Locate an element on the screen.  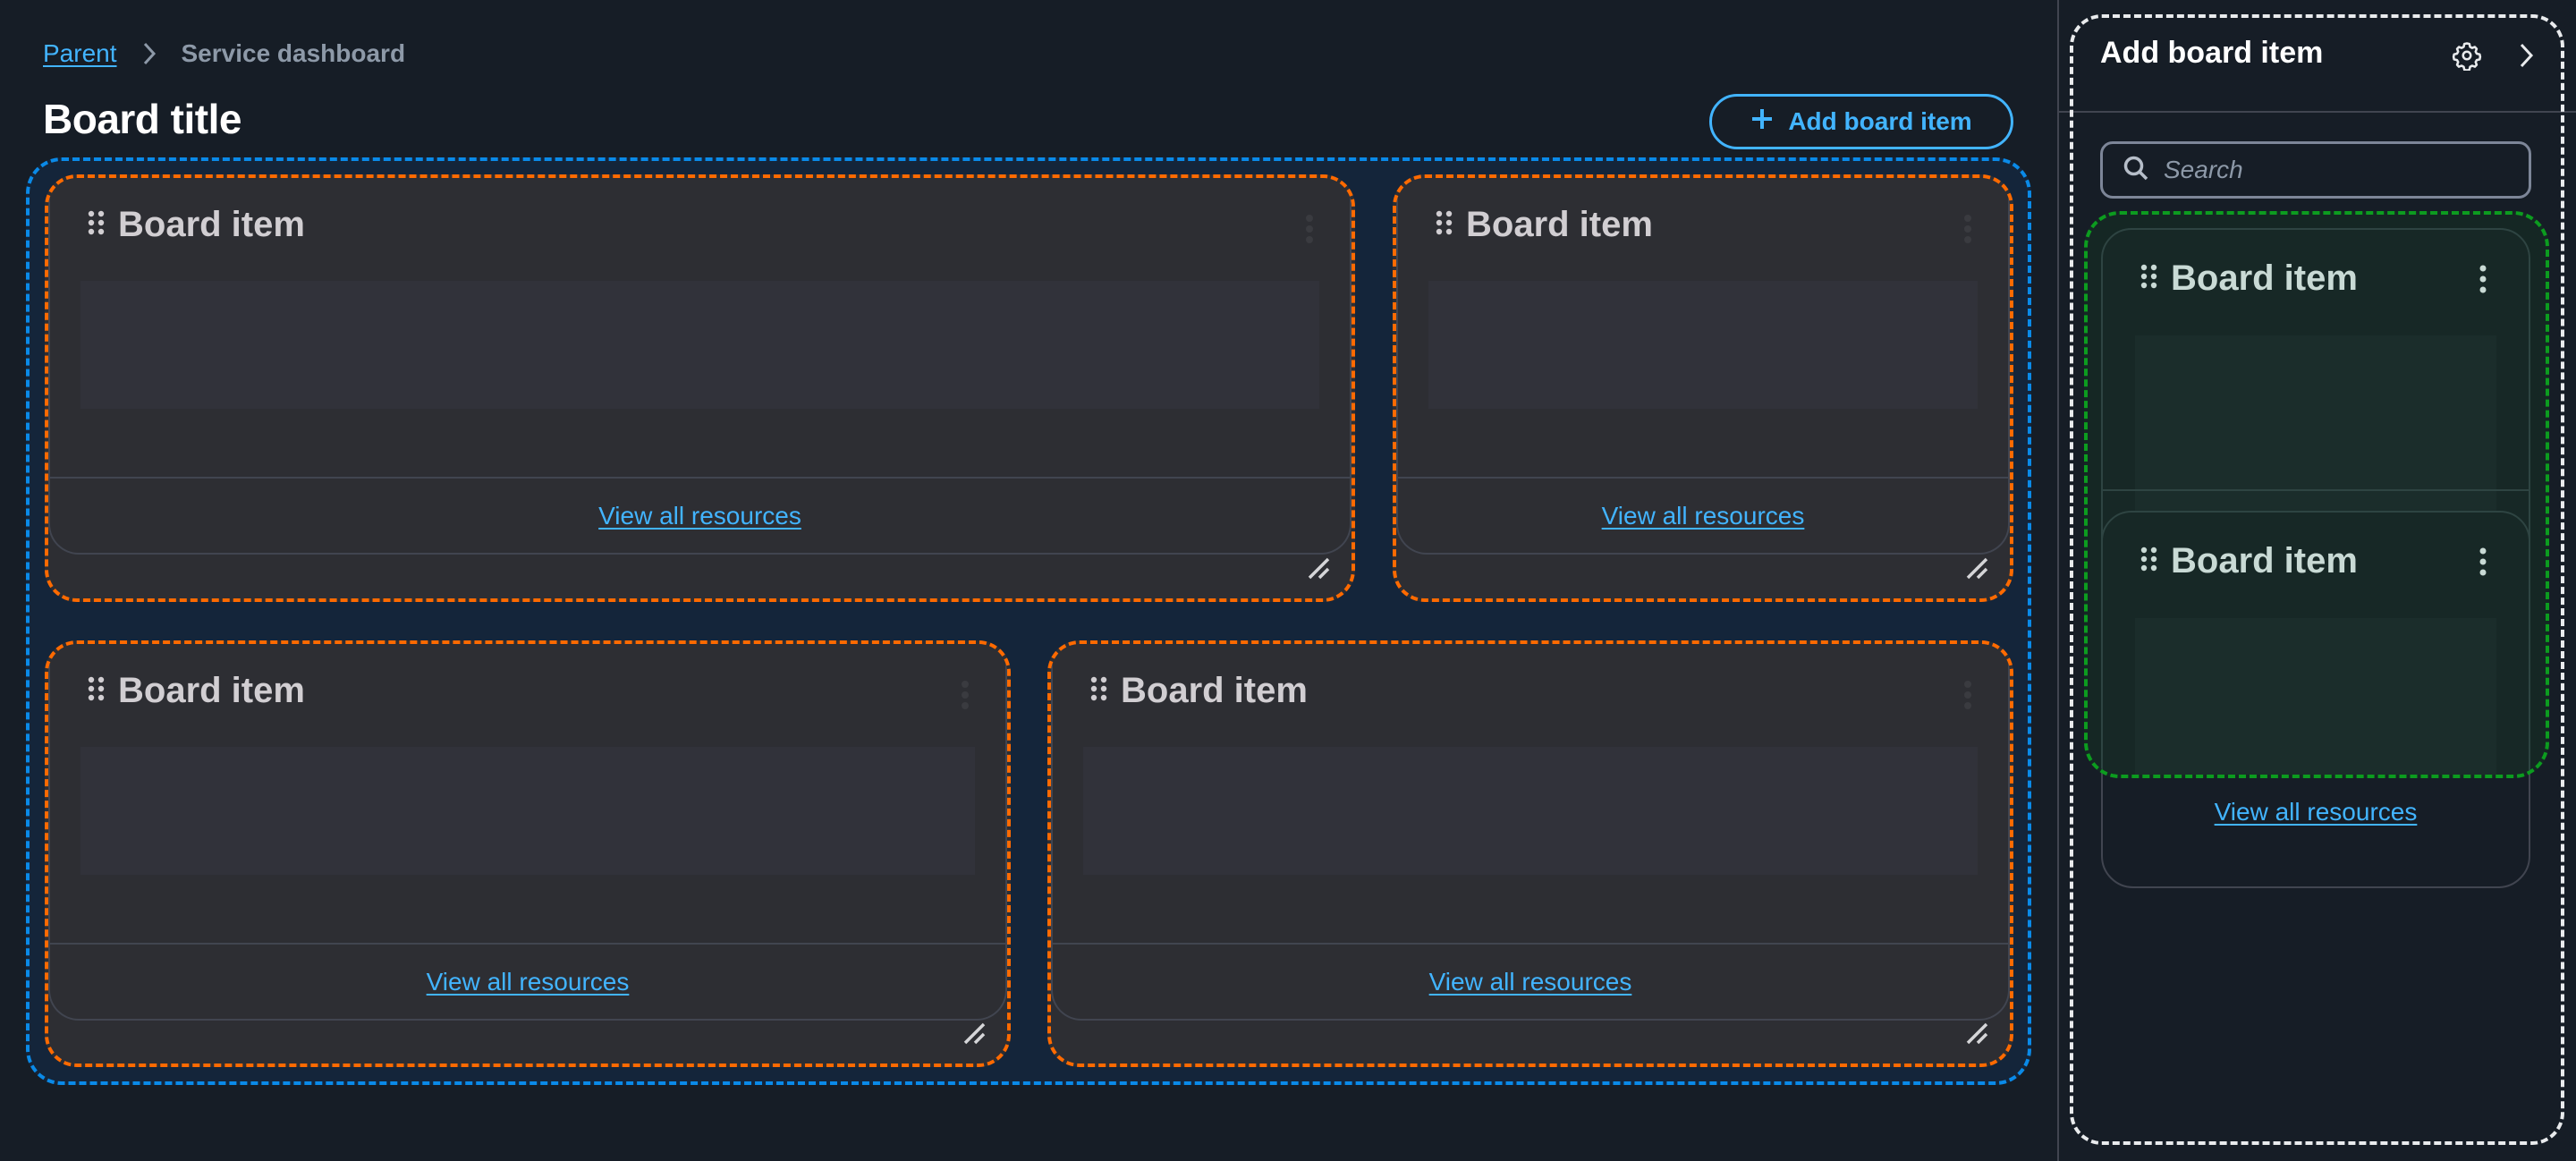
search-icon is located at coordinates (2136, 170).